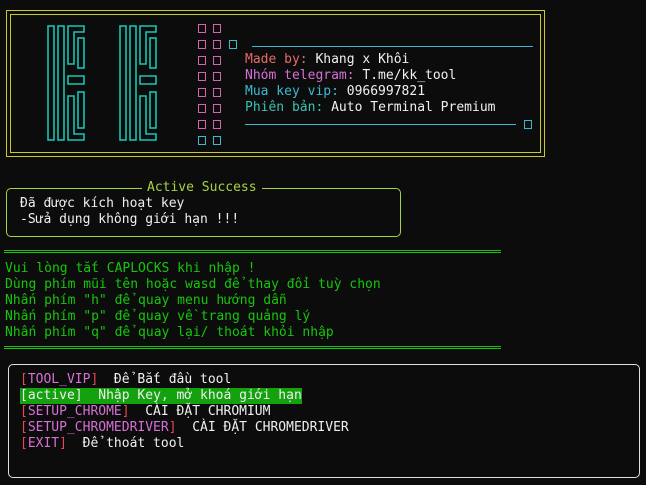 The height and width of the screenshot is (485, 646). Describe the element at coordinates (200, 411) in the screenshot. I see `menu-item-desc: CÀI ĐẶT CHROMIUM` at that location.